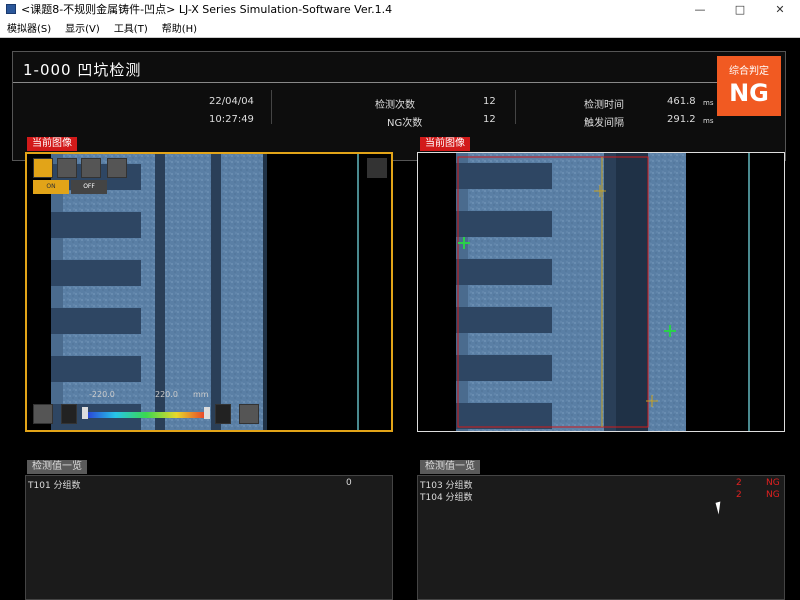  Describe the element at coordinates (601, 496) in the screenshot. I see `list-item: T104 分组数 2 NG` at that location.